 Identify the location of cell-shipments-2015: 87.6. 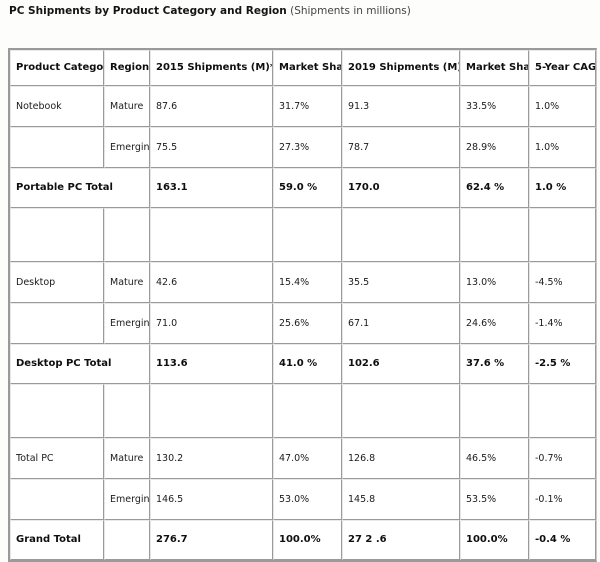
(211, 106).